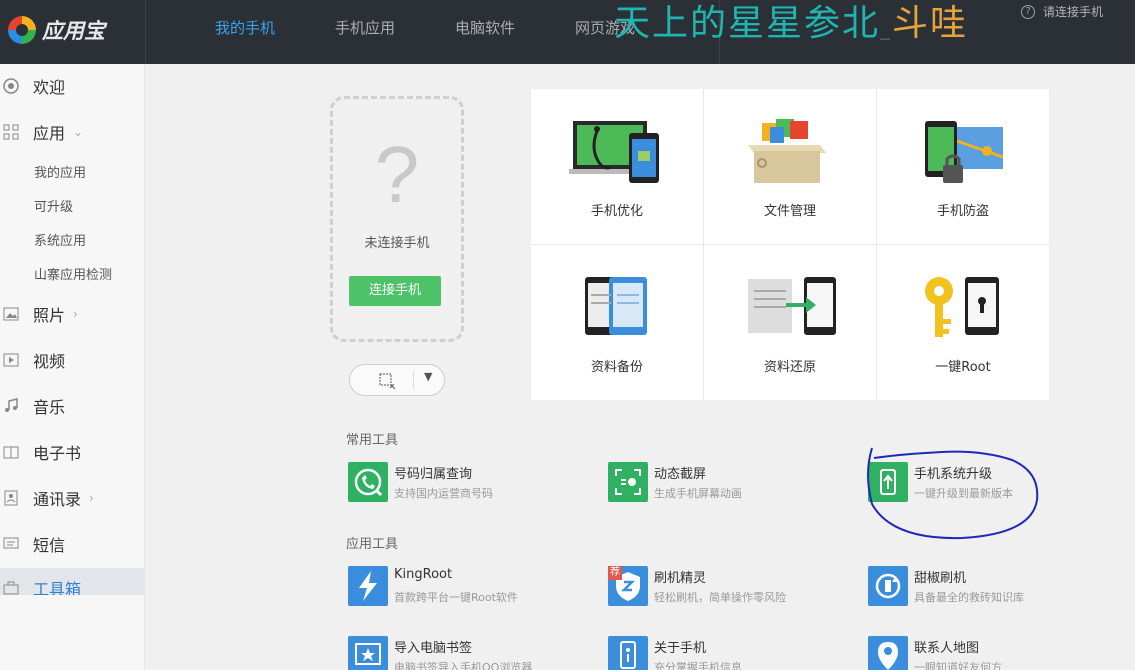  Describe the element at coordinates (372, 544) in the screenshot. I see `section-title-app-tools: 应用工具` at that location.